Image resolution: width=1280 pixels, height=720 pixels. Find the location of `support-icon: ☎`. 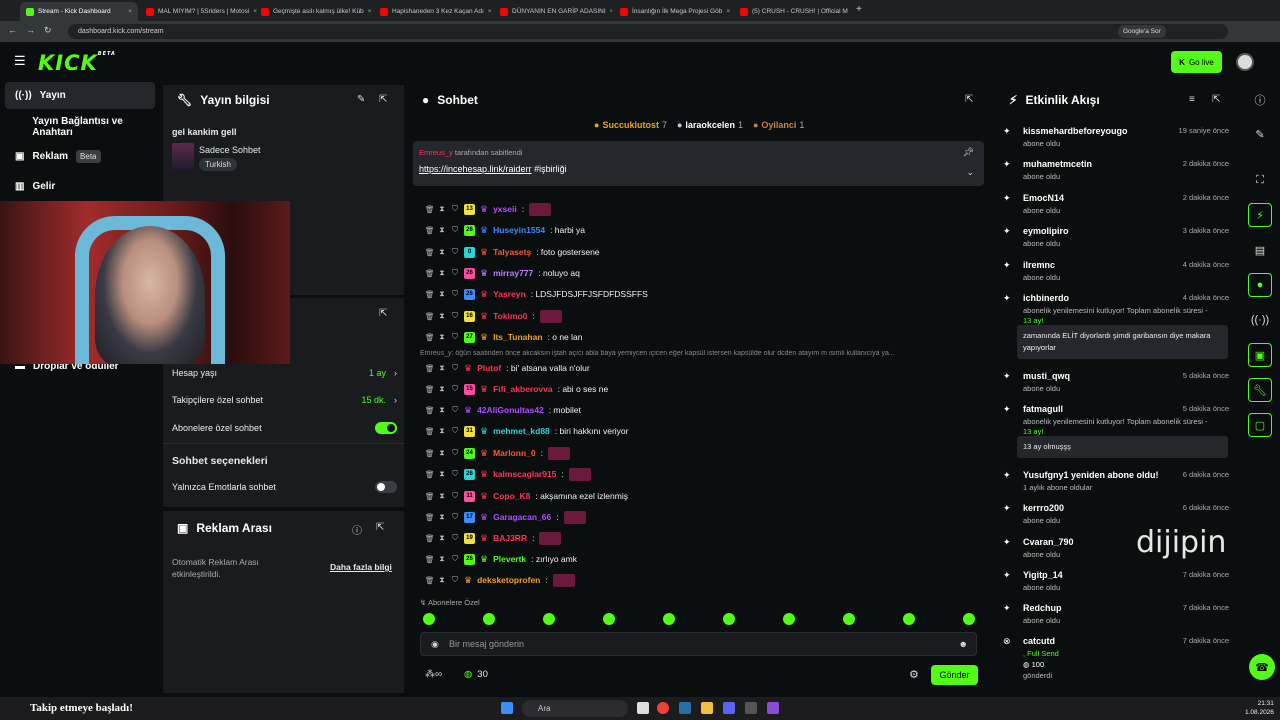

support-icon: ☎ is located at coordinates (1262, 667).